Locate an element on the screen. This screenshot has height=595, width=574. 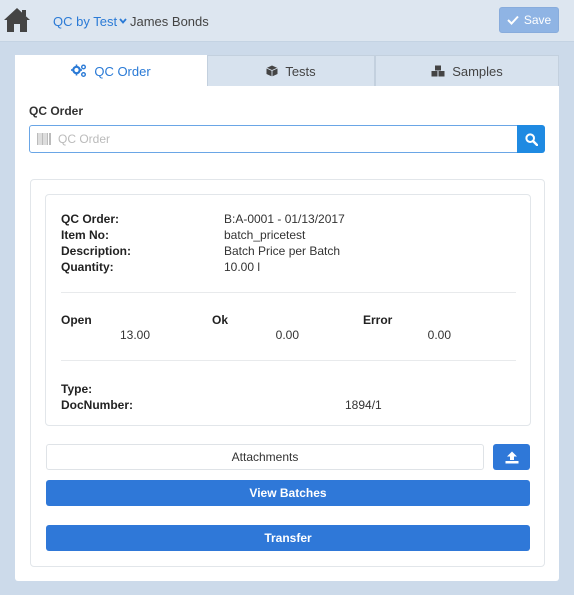
attachments-field: Attachments is located at coordinates (265, 457).